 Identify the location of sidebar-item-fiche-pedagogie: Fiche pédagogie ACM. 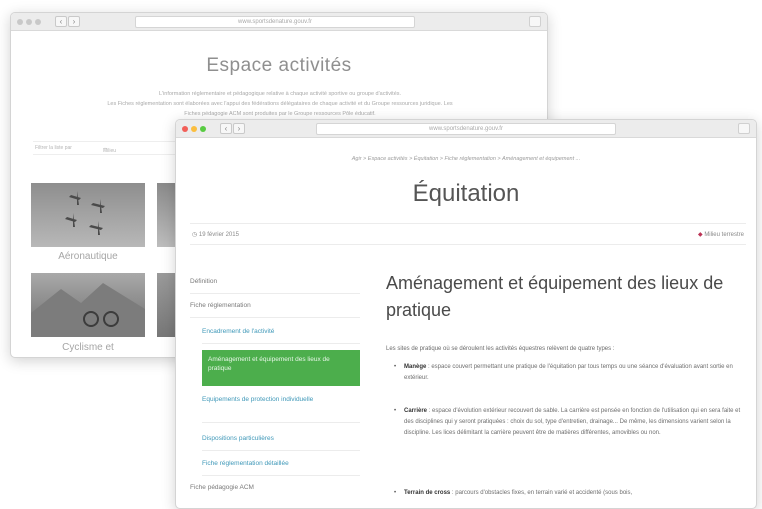
(275, 492).